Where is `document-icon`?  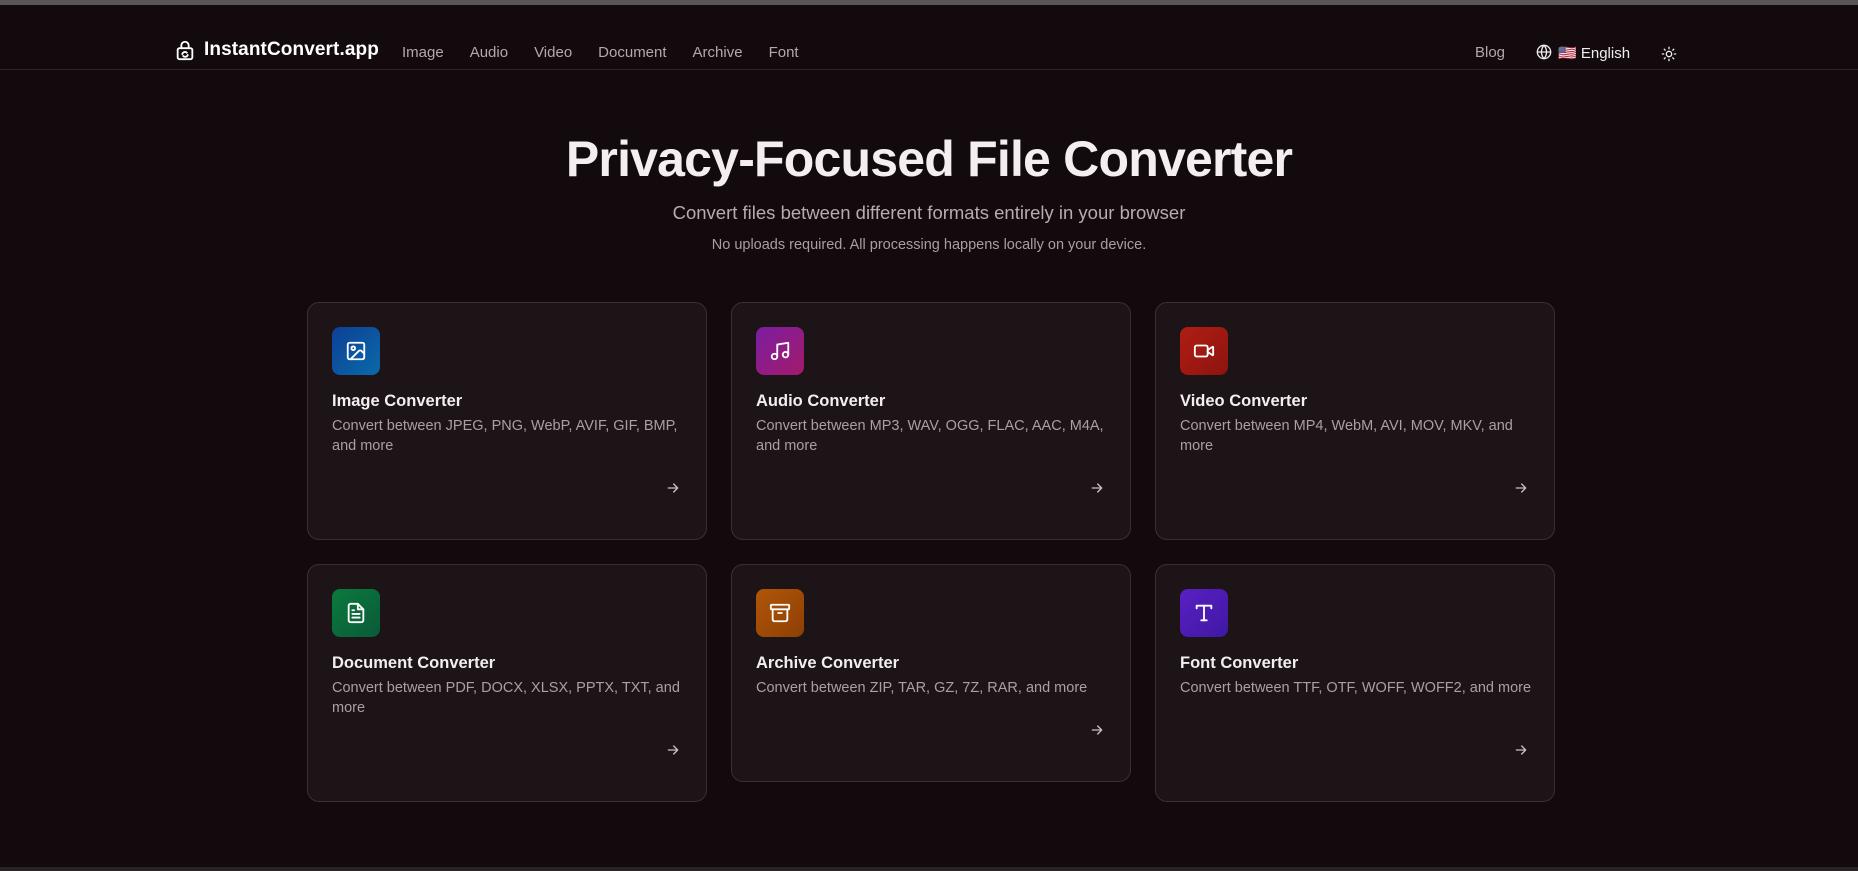 document-icon is located at coordinates (356, 613).